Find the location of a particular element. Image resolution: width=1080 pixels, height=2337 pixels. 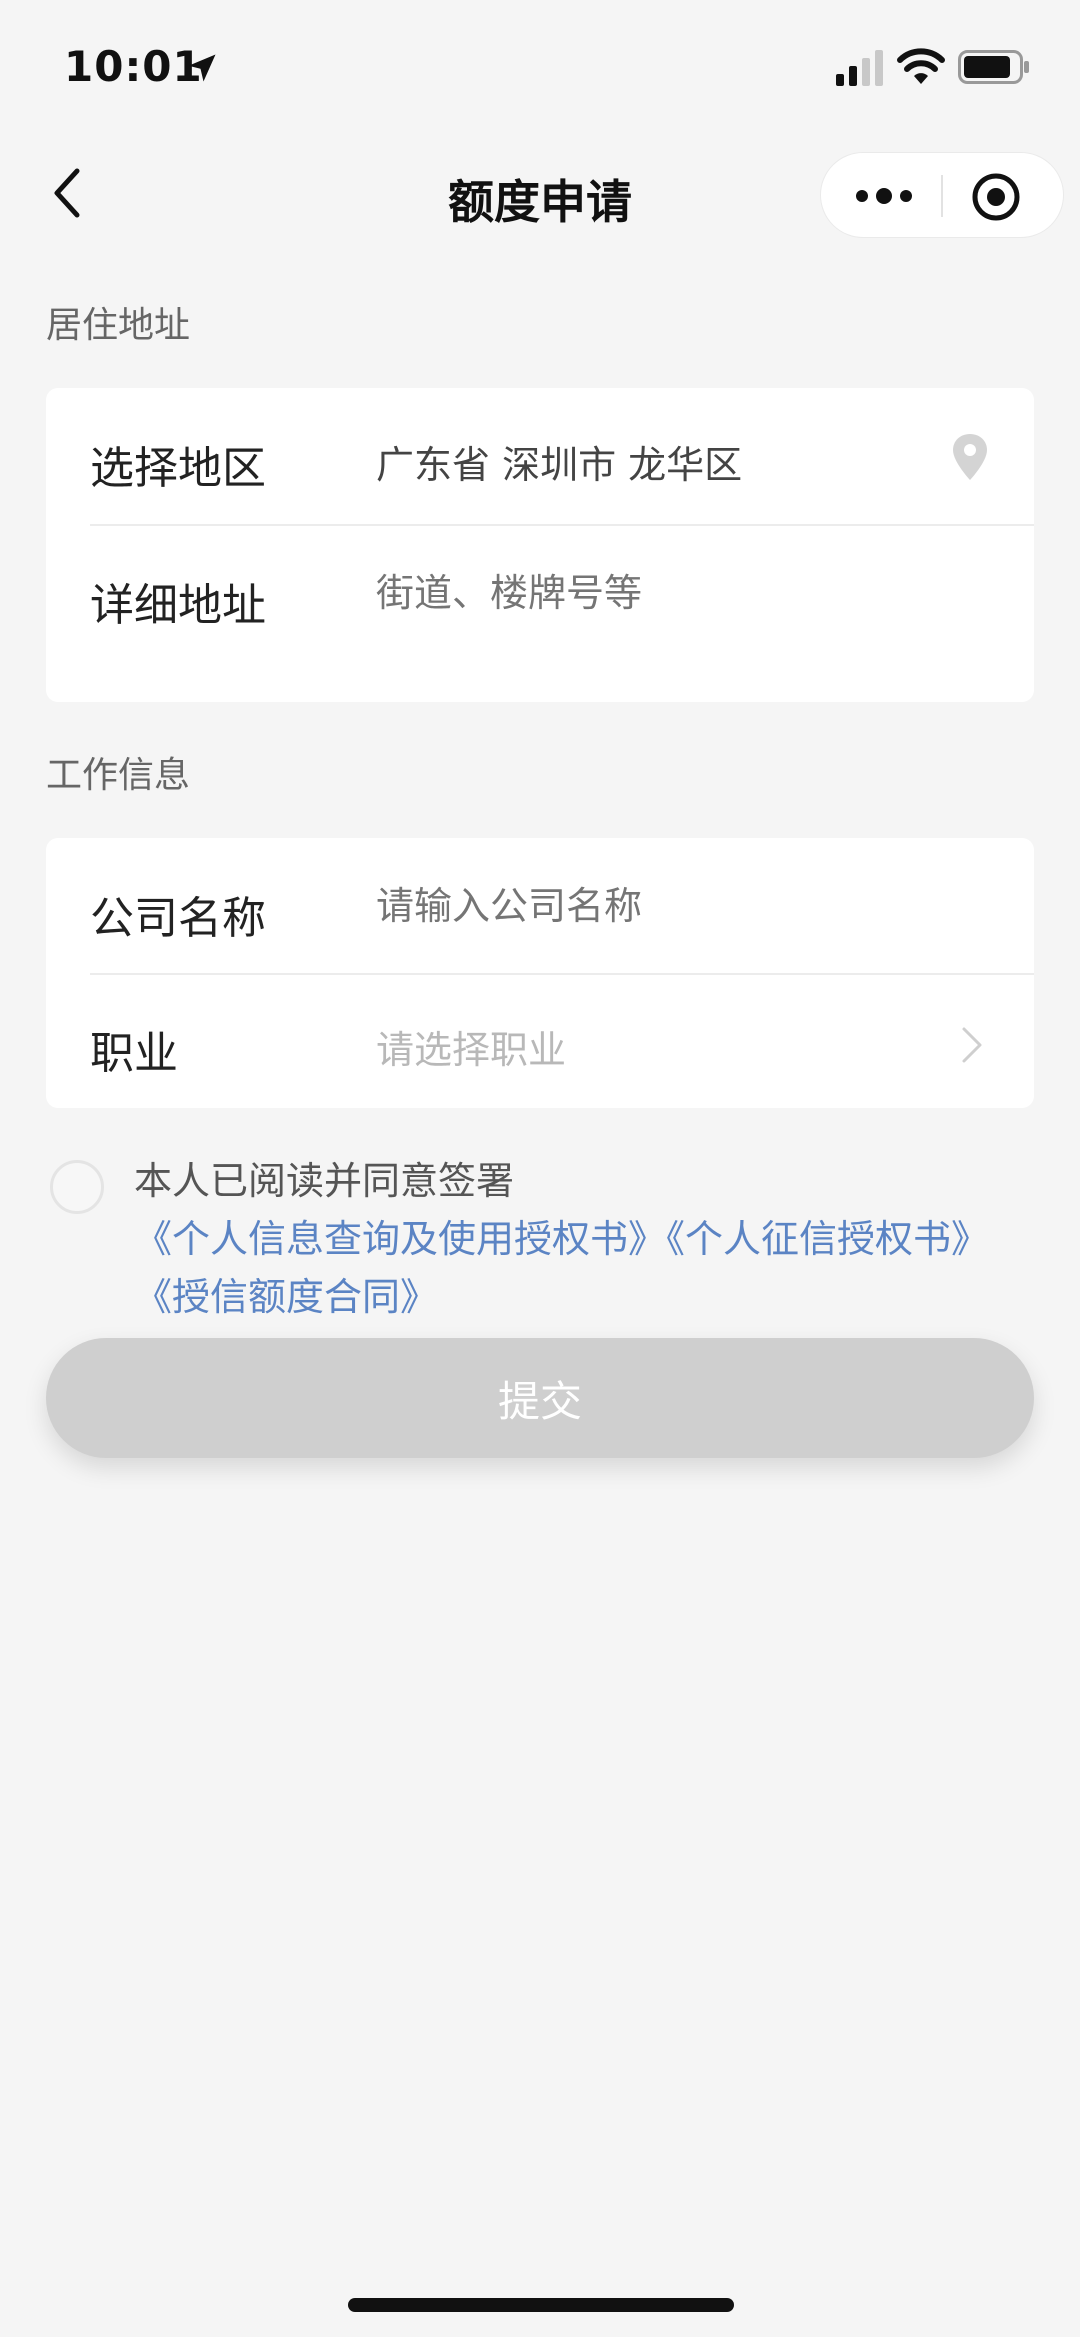

more-dots-icon is located at coordinates (884, 196).